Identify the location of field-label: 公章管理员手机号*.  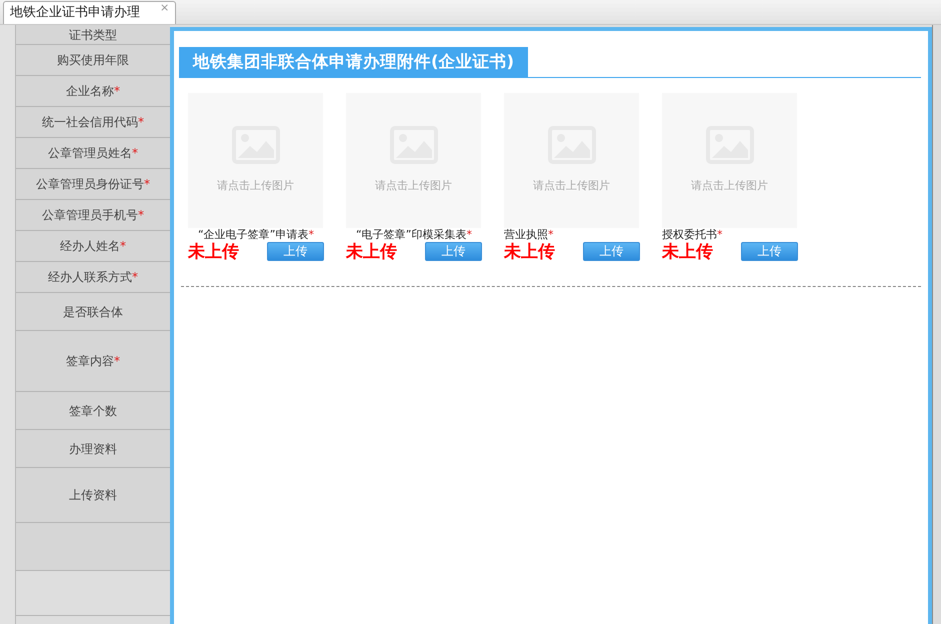
(93, 215).